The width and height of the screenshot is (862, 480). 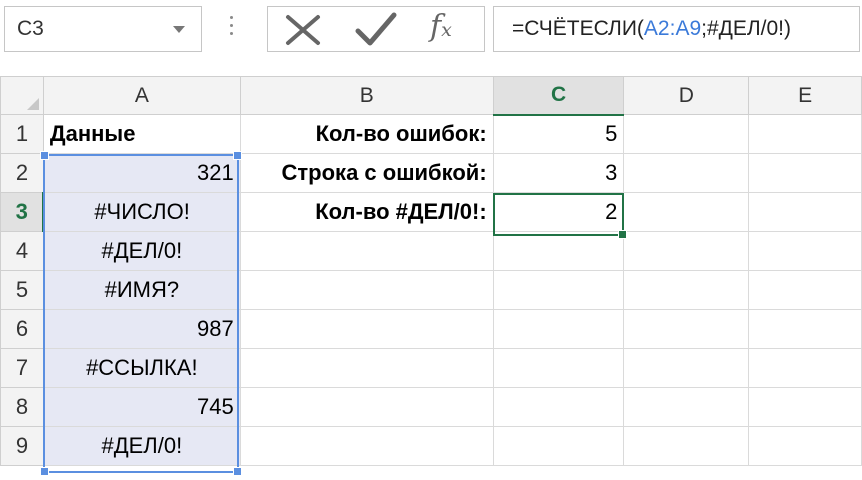 What do you see at coordinates (558, 407) in the screenshot?
I see `cell-c8` at bounding box center [558, 407].